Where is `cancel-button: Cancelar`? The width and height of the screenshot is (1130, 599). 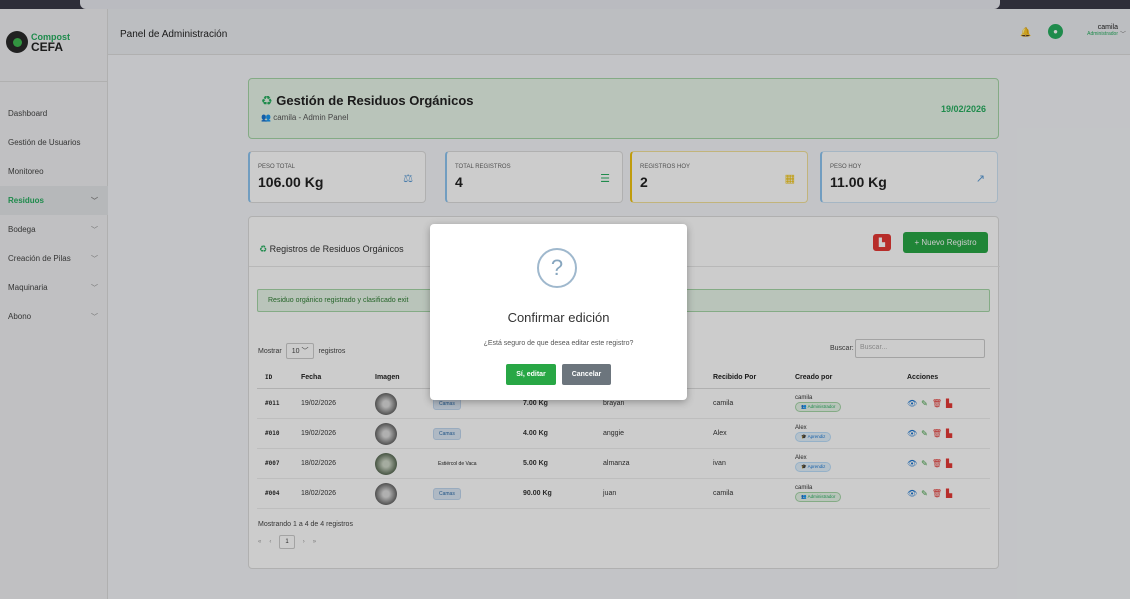
cancel-button: Cancelar is located at coordinates (586, 374).